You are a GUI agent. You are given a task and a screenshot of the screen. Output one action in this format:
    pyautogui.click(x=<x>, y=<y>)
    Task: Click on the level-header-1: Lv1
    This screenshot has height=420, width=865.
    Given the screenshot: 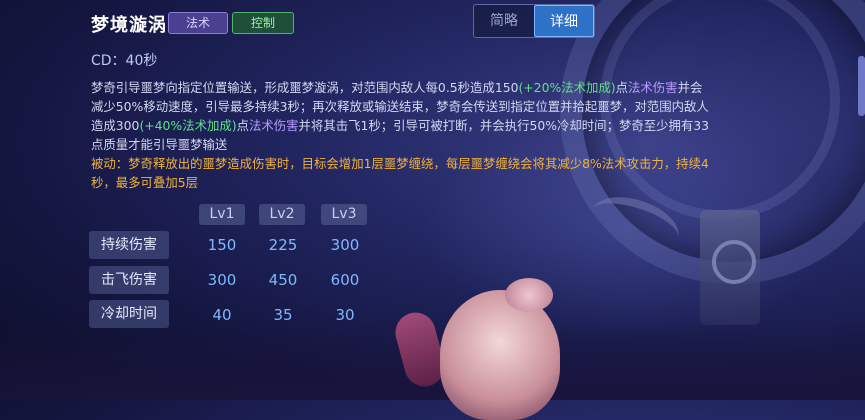 What is the action you would take?
    pyautogui.click(x=222, y=214)
    